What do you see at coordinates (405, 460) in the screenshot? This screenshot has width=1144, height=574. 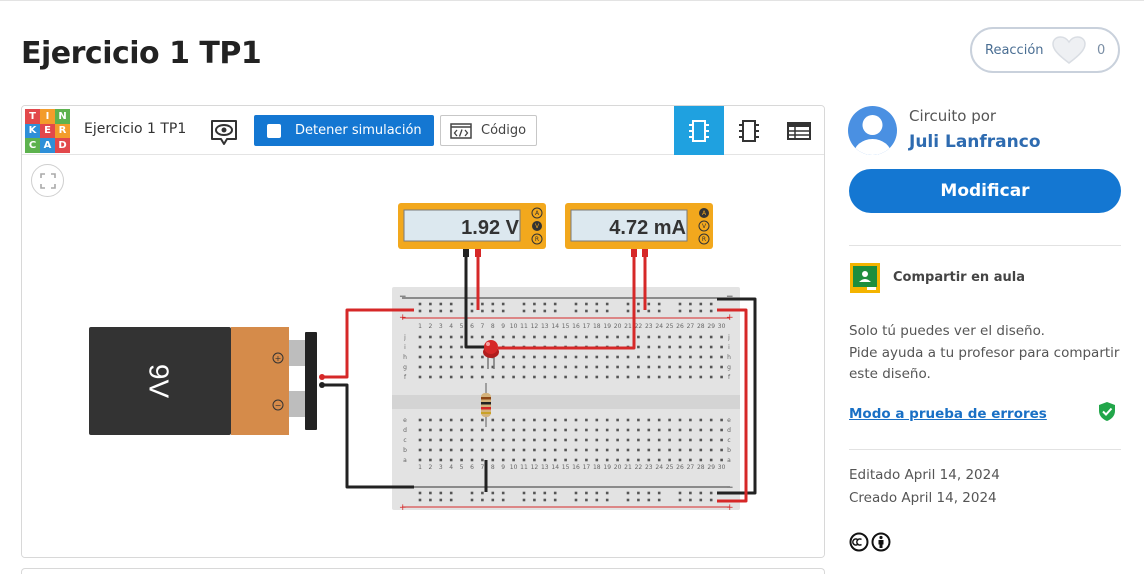 I see `row-letter: a` at bounding box center [405, 460].